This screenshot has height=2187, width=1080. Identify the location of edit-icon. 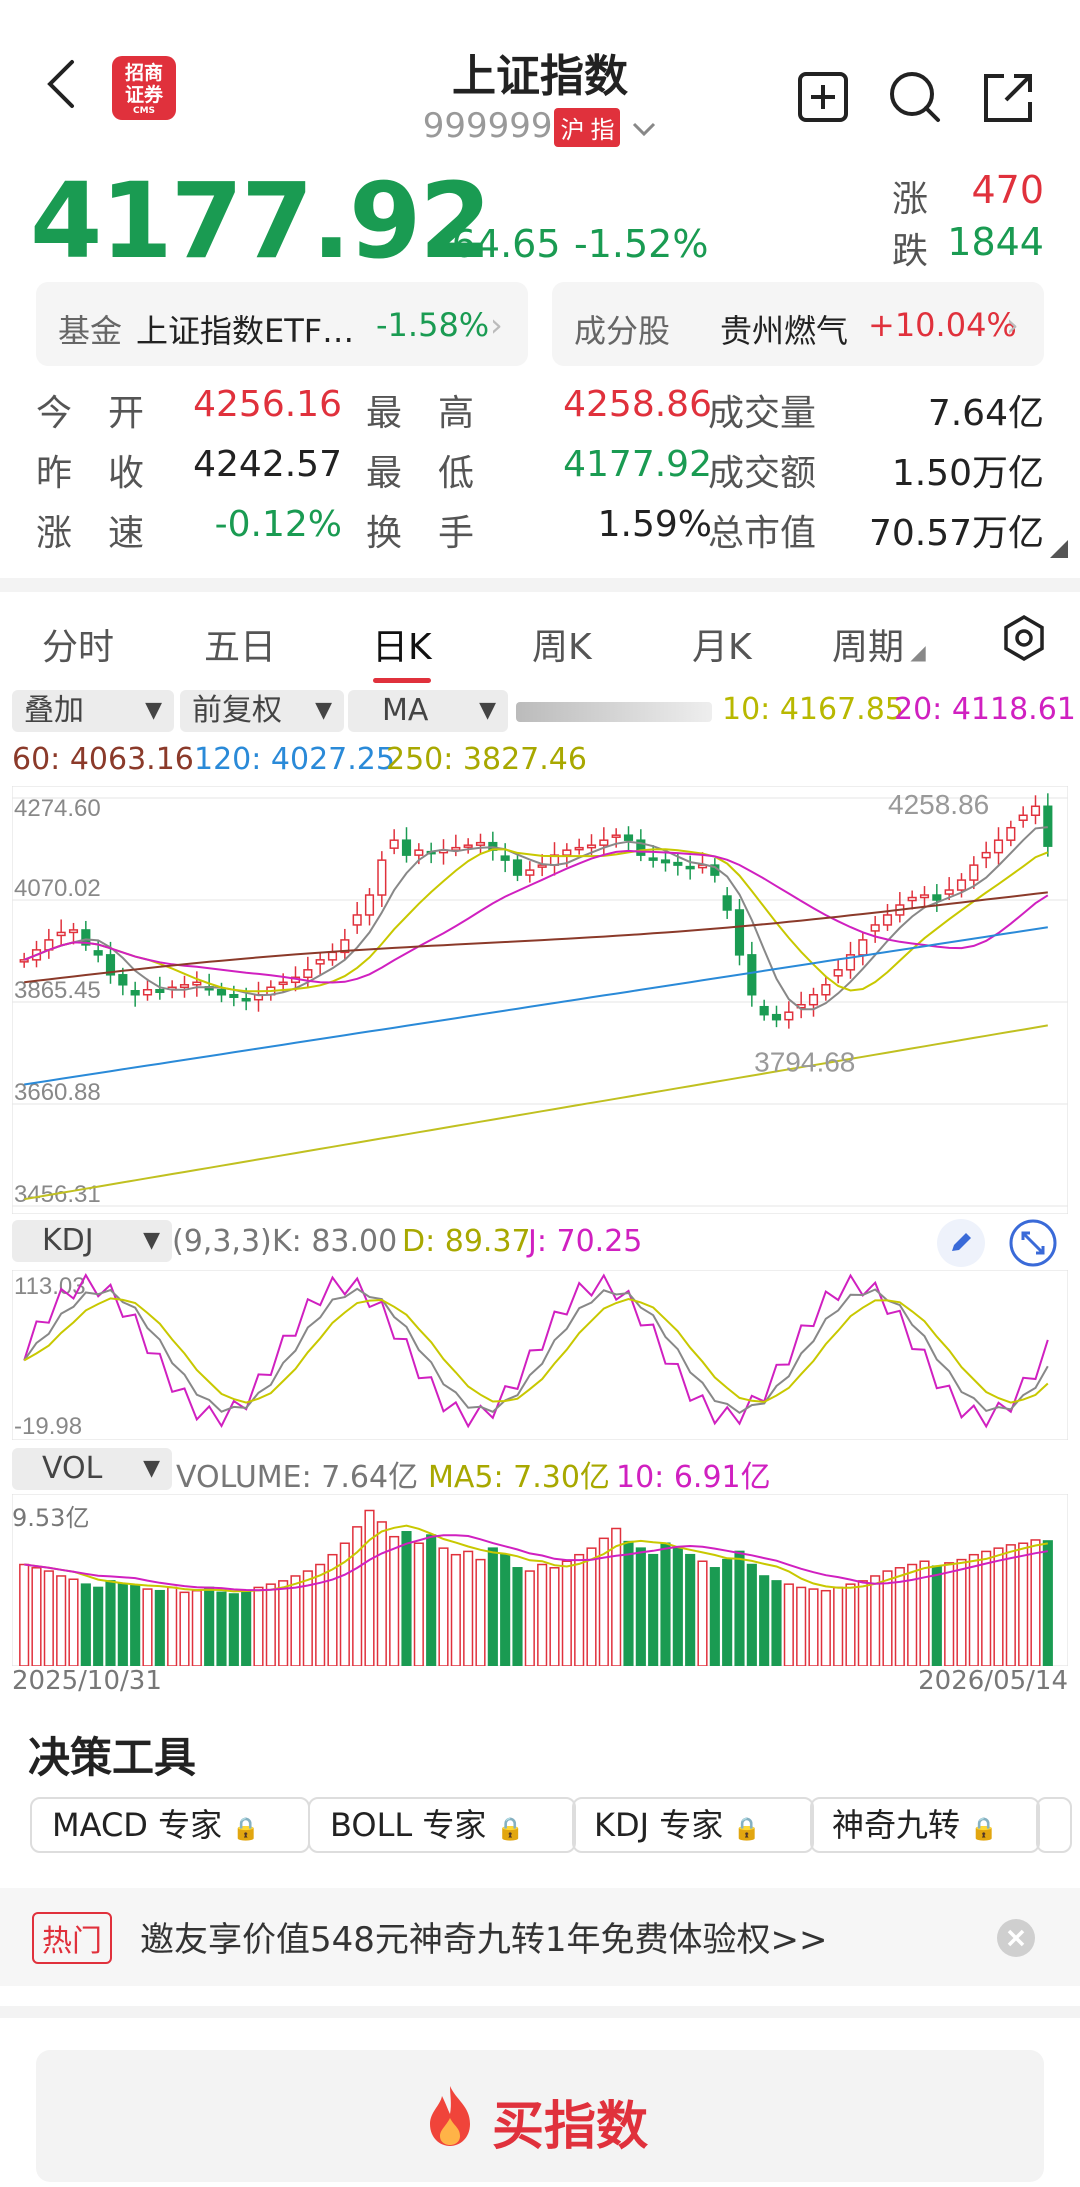
(961, 1243).